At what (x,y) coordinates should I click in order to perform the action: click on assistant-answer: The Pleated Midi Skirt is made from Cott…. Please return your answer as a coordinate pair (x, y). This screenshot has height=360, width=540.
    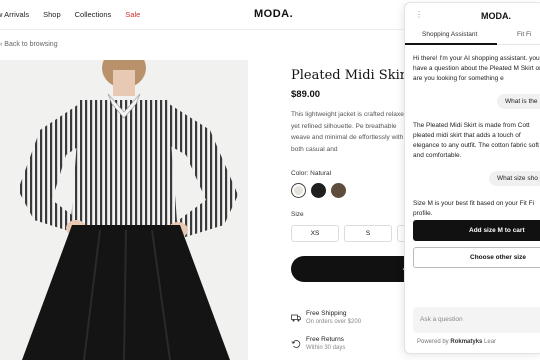
    Looking at the image, I should click on (476, 140).